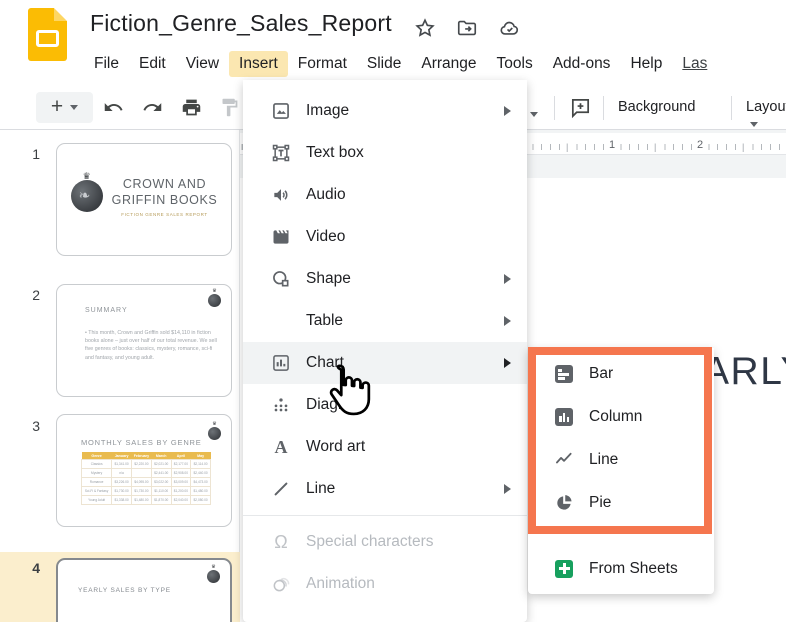 The height and width of the screenshot is (622, 786). I want to click on layout-button: Layout, so click(766, 115).